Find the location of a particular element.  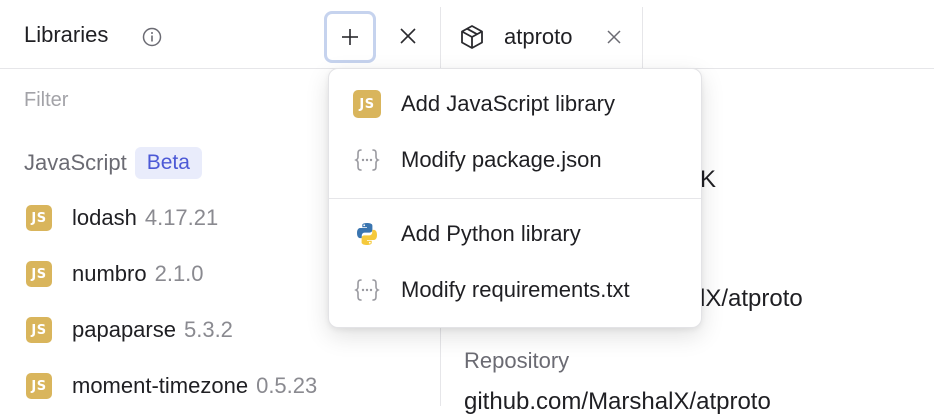

menu-item-modify-package-json: Modify package.json is located at coordinates (477, 160).